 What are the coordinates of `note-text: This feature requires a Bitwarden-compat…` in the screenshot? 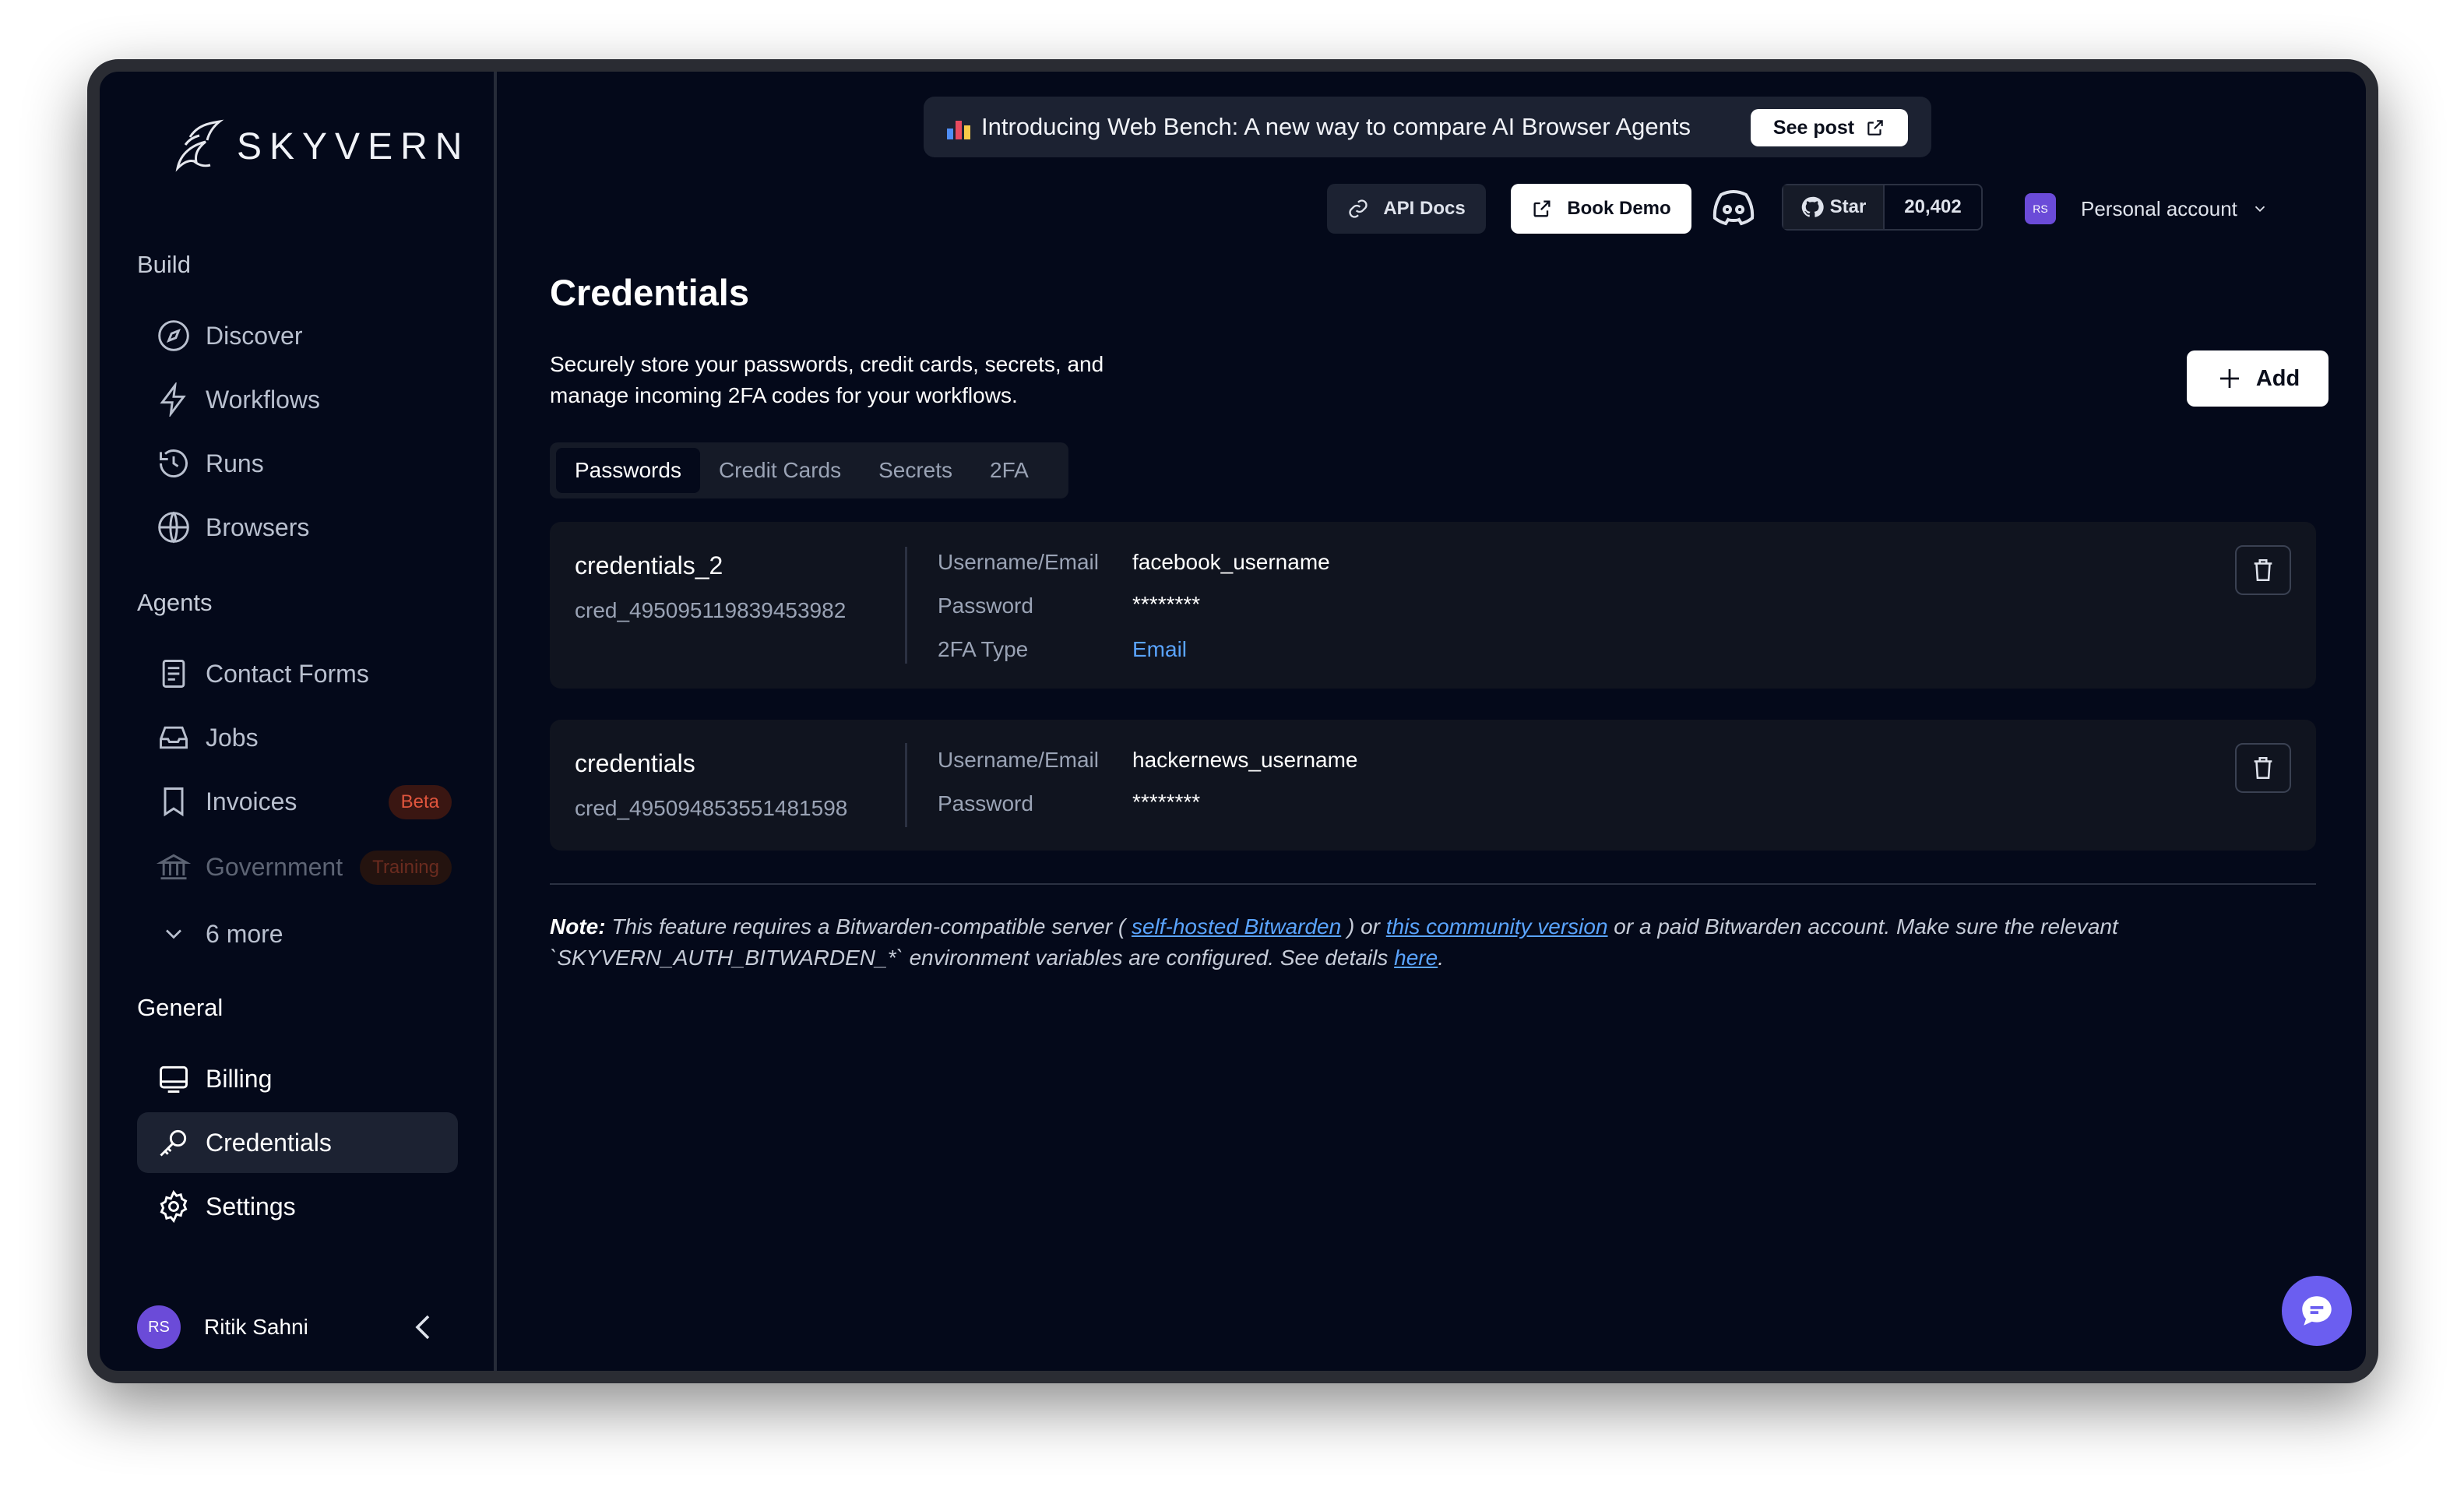 It's located at (868, 926).